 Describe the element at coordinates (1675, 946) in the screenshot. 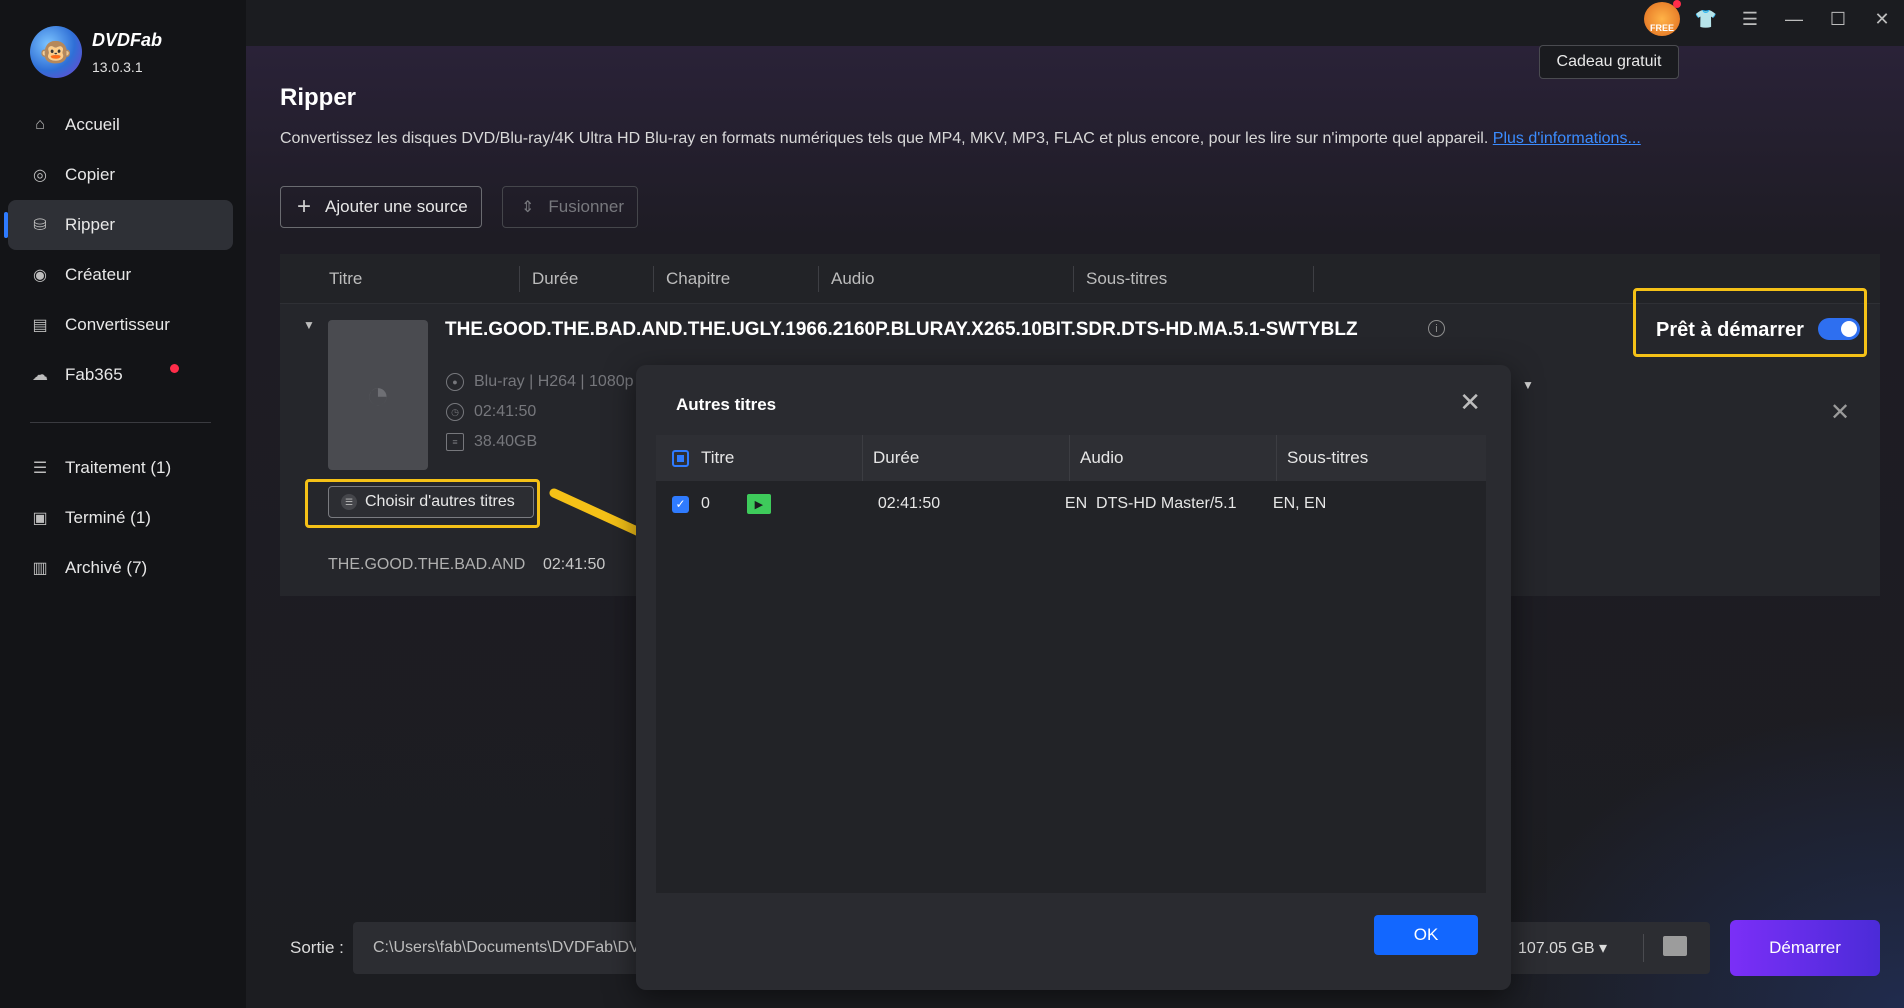

I see `folder-icon` at that location.